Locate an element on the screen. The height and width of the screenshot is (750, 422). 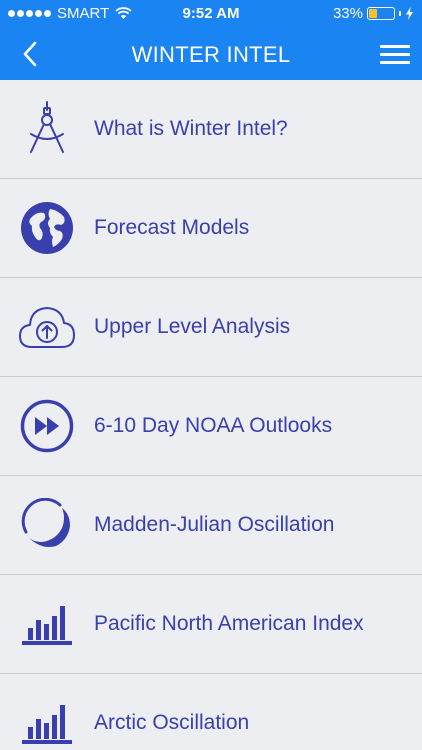
fast-forward-circle-icon is located at coordinates (47, 426).